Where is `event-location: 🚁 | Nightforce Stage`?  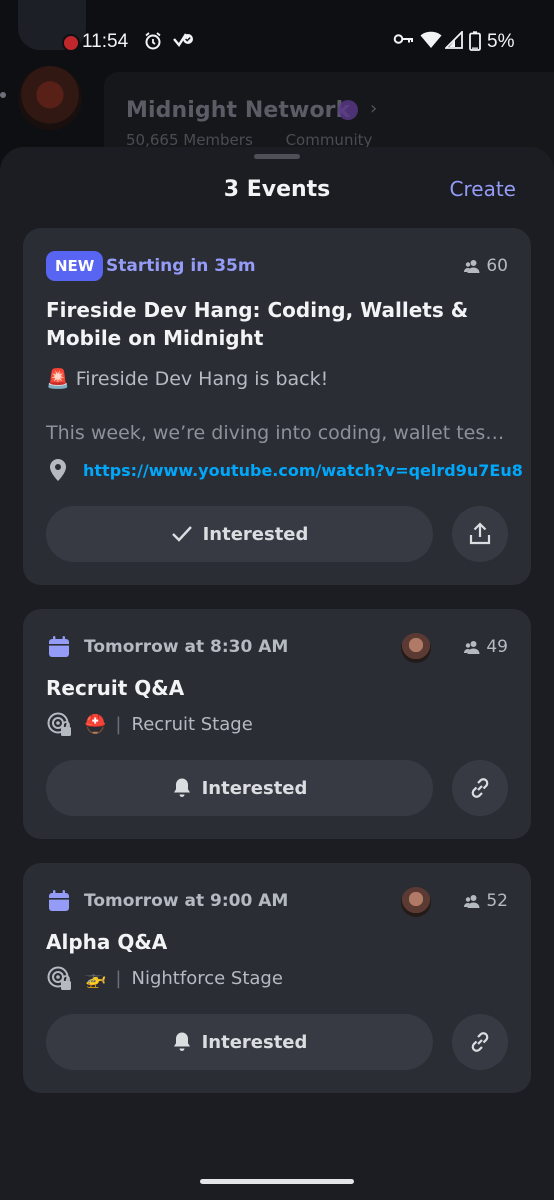 event-location: 🚁 | Nightforce Stage is located at coordinates (164, 978).